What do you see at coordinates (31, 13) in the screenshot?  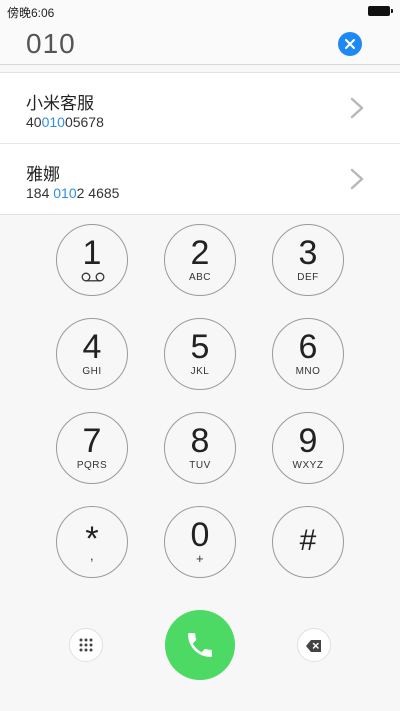 I see `status-time: 傍晚6:06` at bounding box center [31, 13].